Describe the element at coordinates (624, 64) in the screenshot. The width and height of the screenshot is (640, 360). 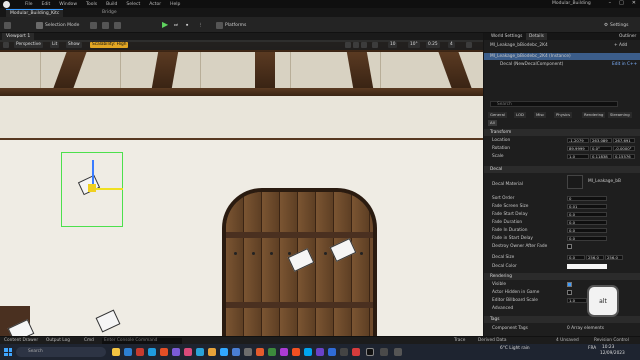
I see `edit-in-cpp-link: Edit in C++` at that location.